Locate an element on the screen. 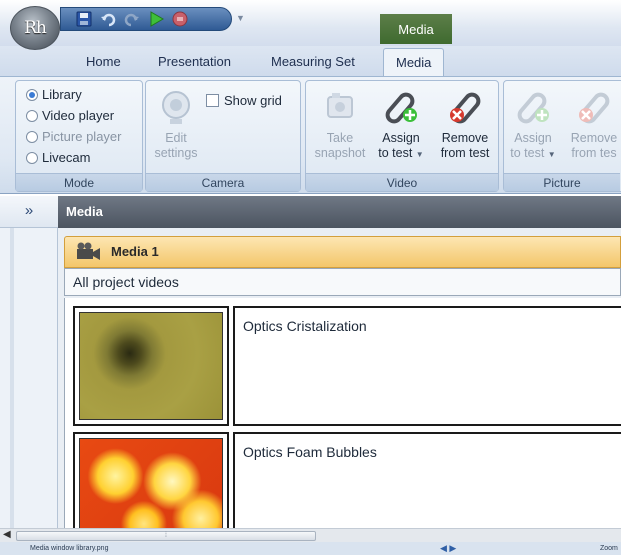 The width and height of the screenshot is (621, 555). video-filter-select: All project videos is located at coordinates (342, 282).